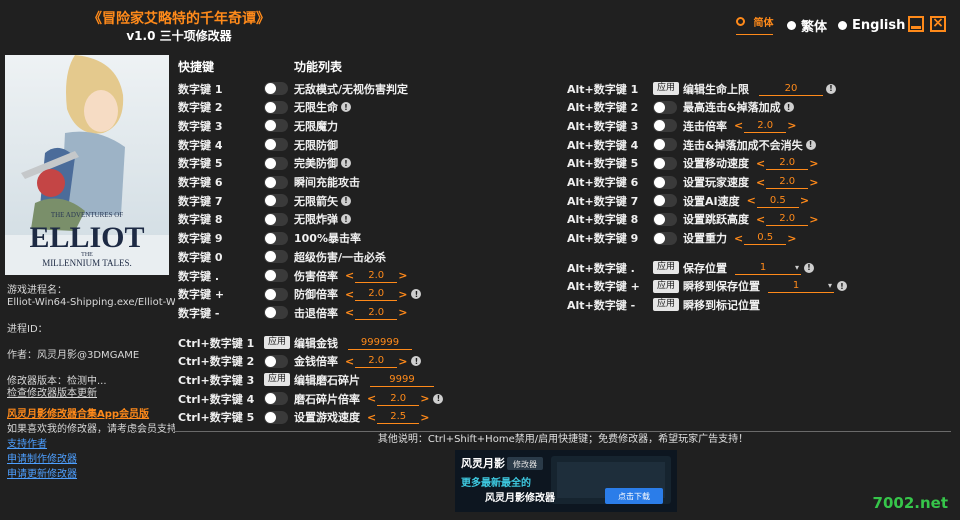  What do you see at coordinates (91, 474) in the screenshot?
I see `request-update-link: 申请更新修改器` at bounding box center [91, 474].